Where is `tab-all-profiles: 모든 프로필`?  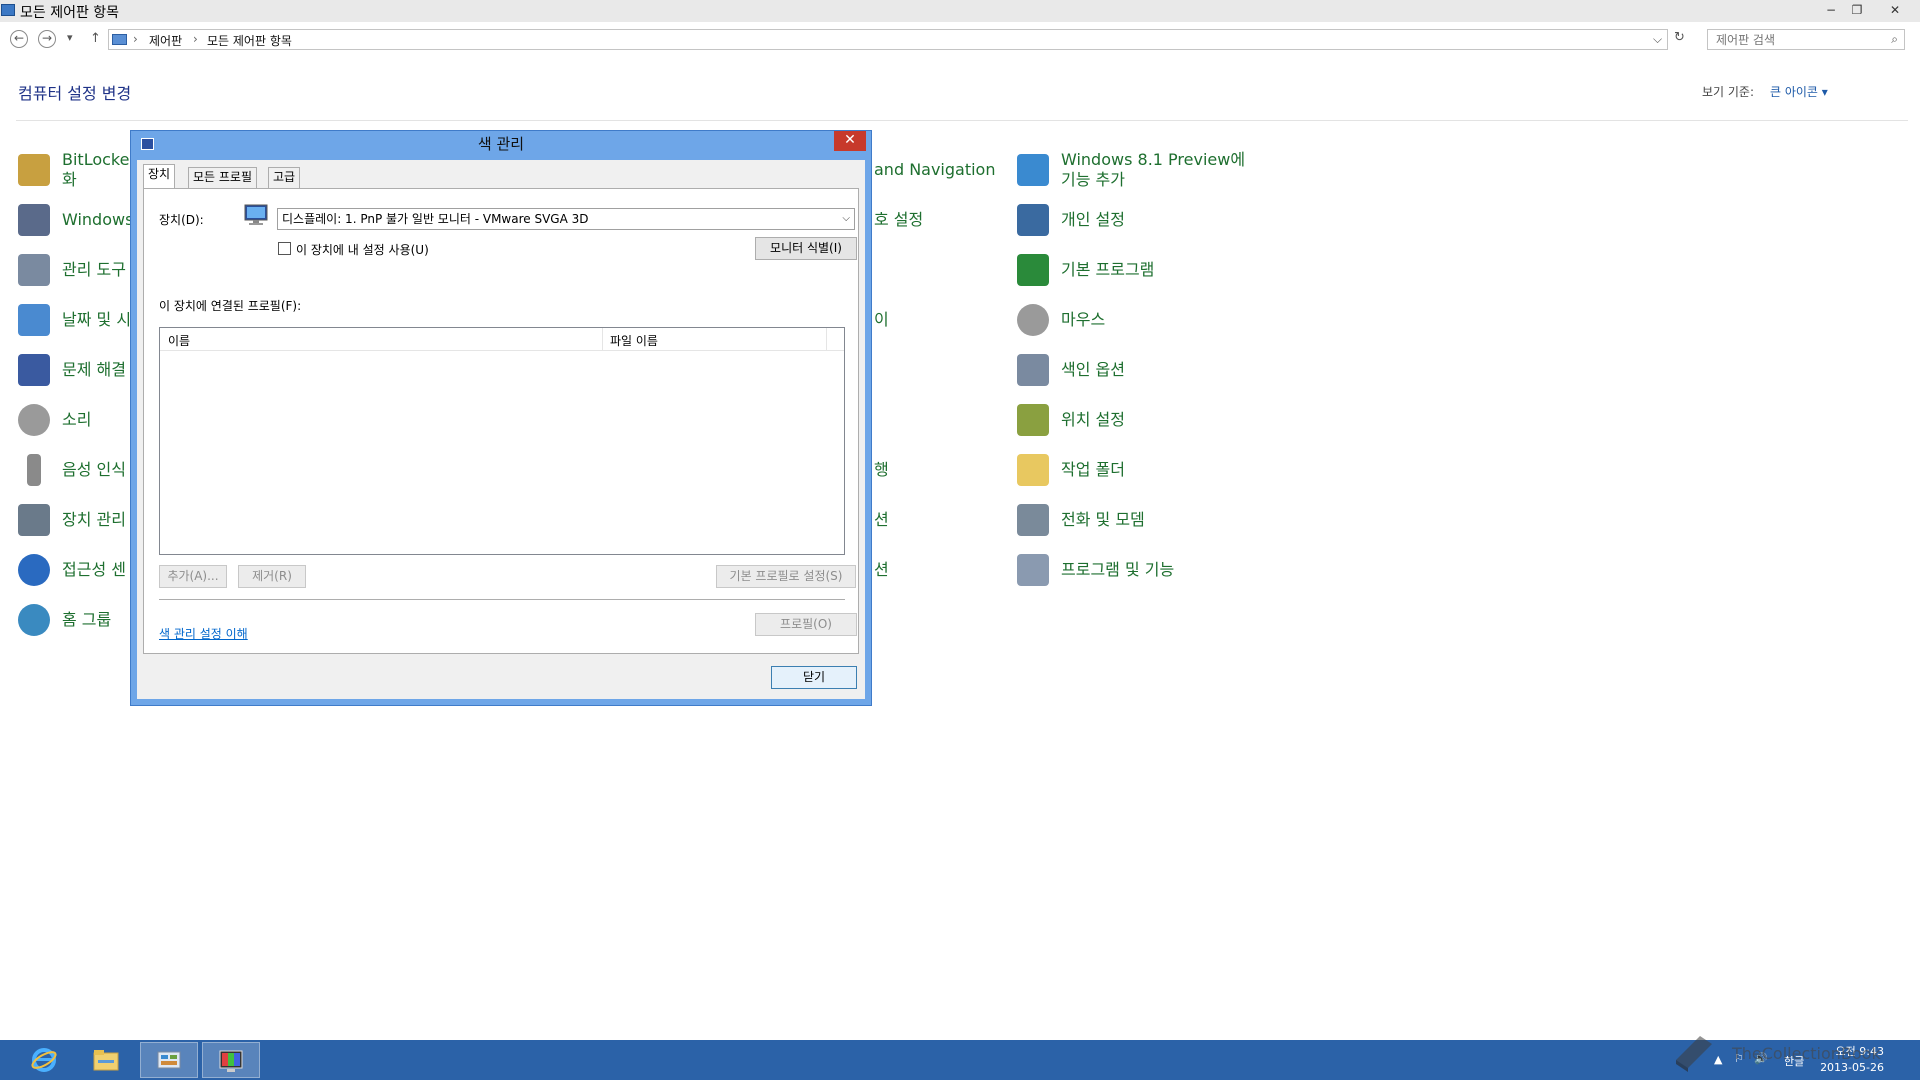
tab-all-profiles: 모든 프로필 is located at coordinates (223, 177).